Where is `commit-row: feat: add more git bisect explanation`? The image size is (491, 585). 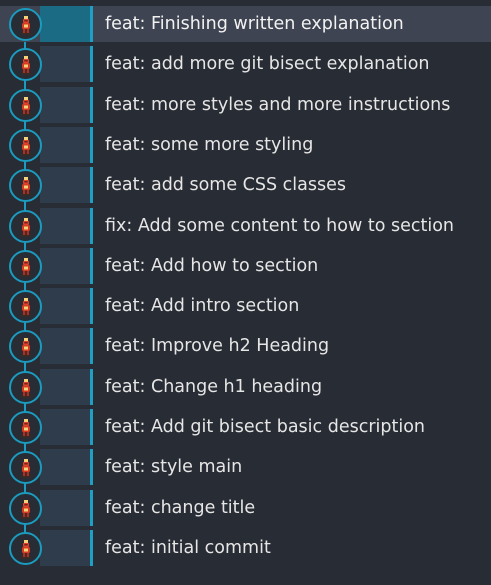 commit-row: feat: add more git bisect explanation is located at coordinates (245, 64).